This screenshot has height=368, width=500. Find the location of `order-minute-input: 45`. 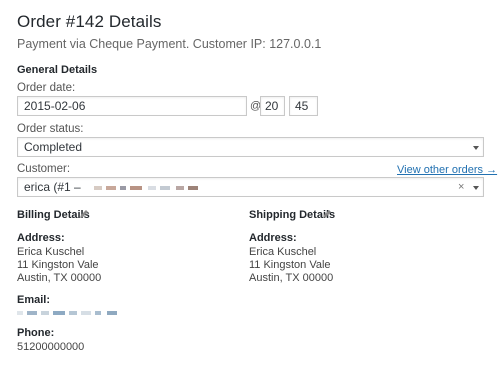

order-minute-input: 45 is located at coordinates (303, 106).